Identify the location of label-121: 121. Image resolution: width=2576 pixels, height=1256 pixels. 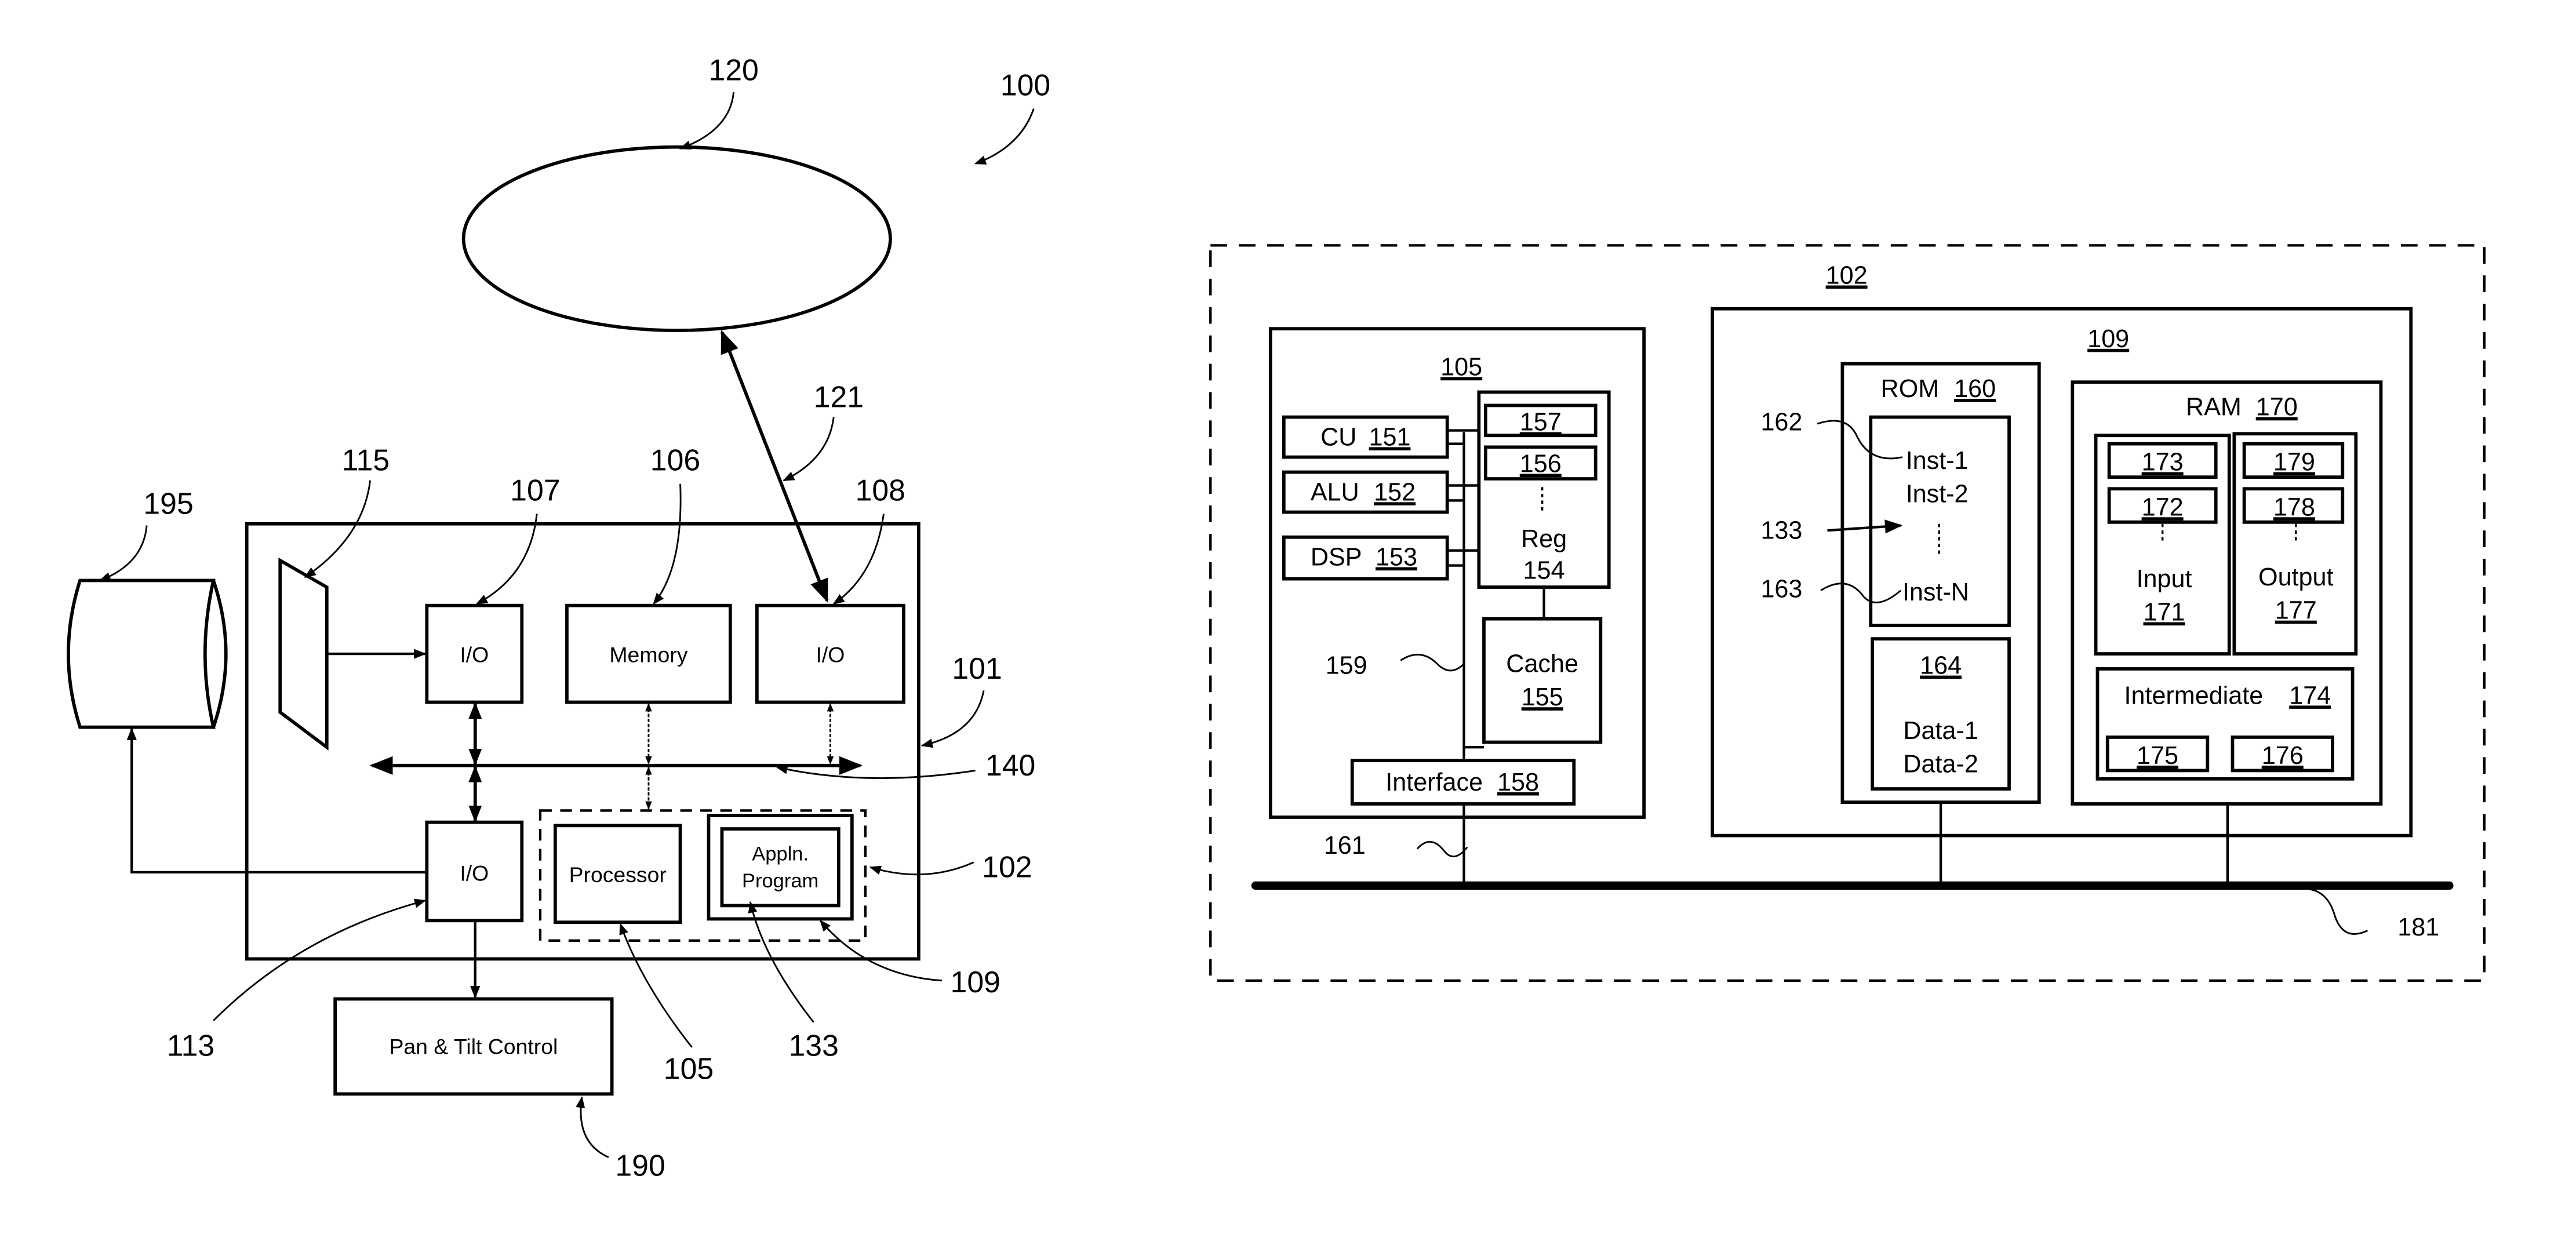
(839, 396).